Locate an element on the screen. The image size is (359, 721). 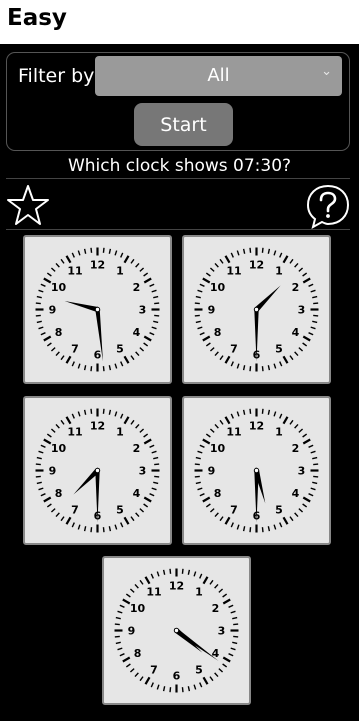
divider-bottom is located at coordinates (178, 229).